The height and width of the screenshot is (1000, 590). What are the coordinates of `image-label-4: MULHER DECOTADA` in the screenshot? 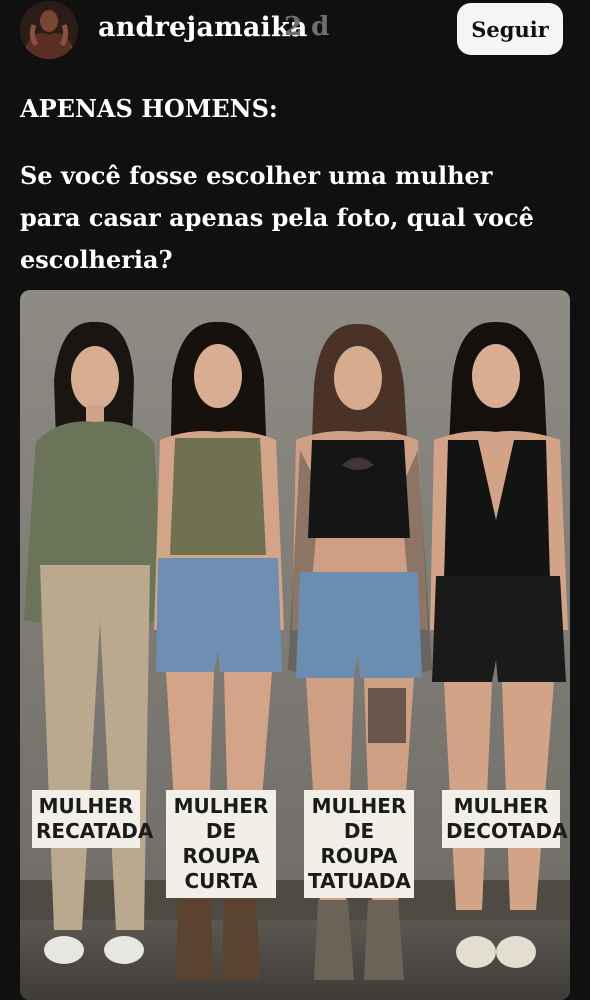 It's located at (505, 819).